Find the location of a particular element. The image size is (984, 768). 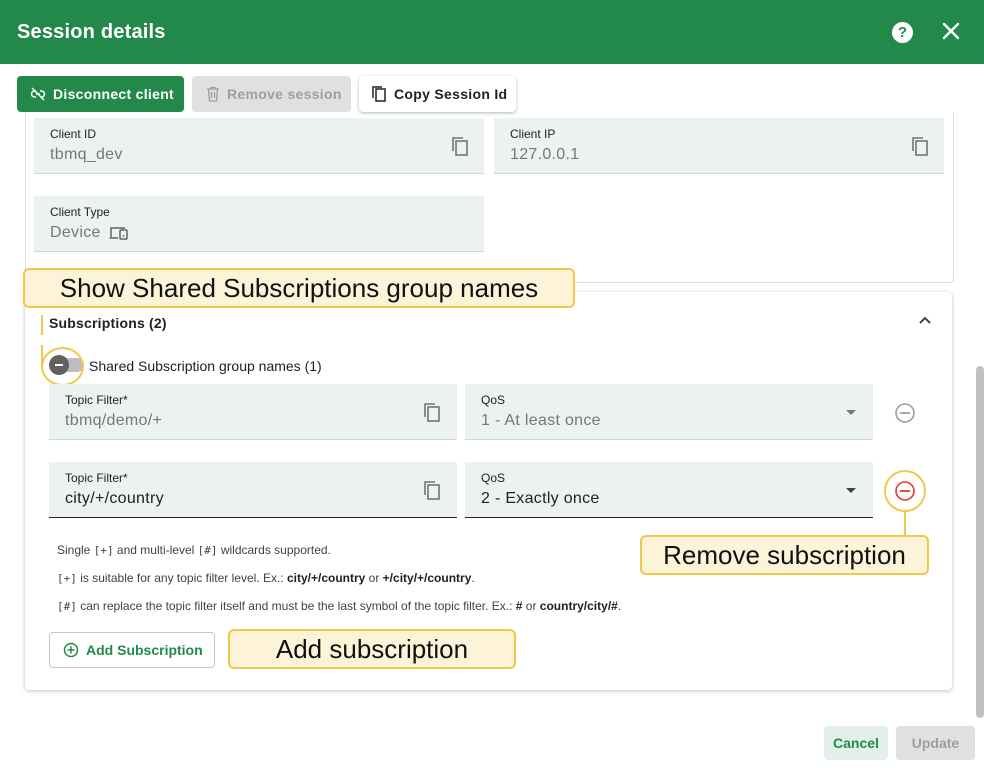

client-ip-field: Client IP 127.0.0.1 is located at coordinates (719, 146).